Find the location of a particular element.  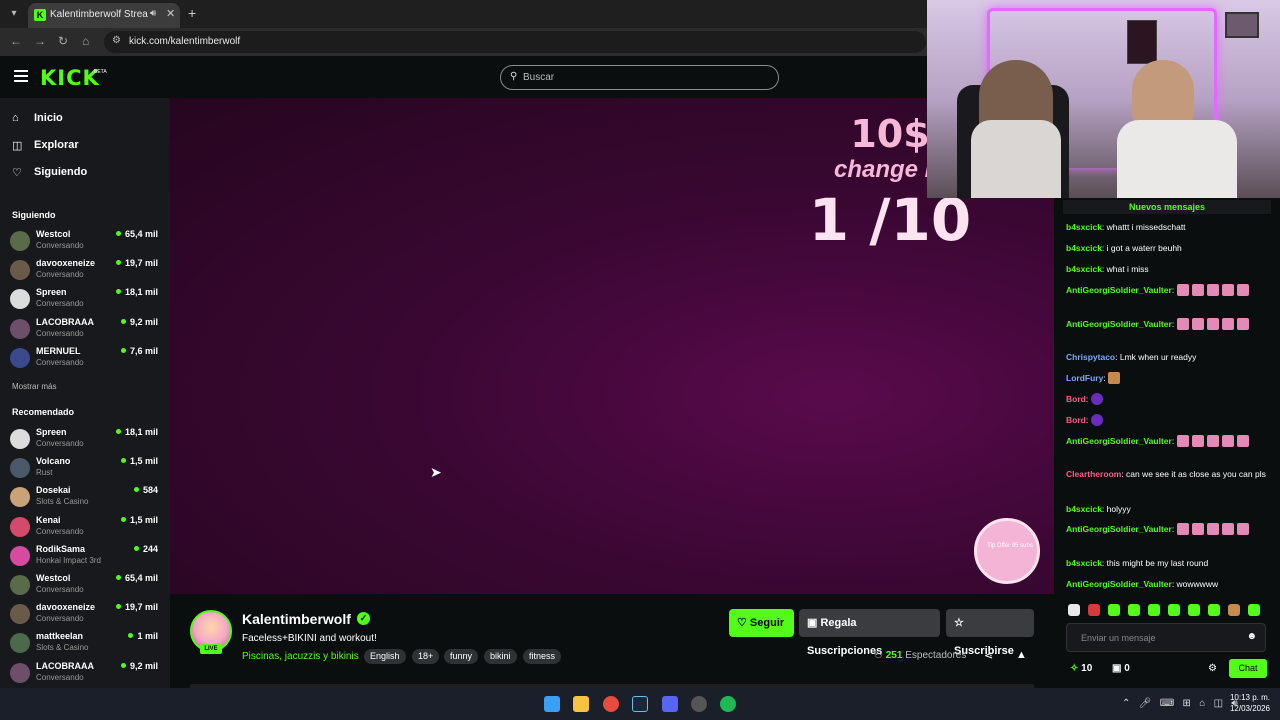

new-tab-button: + is located at coordinates (192, 13).